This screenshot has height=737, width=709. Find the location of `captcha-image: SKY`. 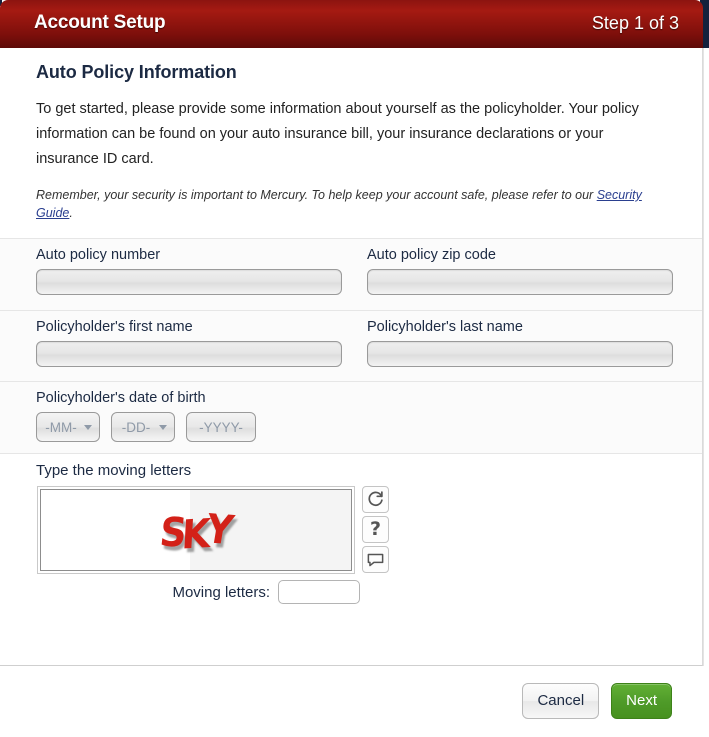

captcha-image: SKY is located at coordinates (196, 530).